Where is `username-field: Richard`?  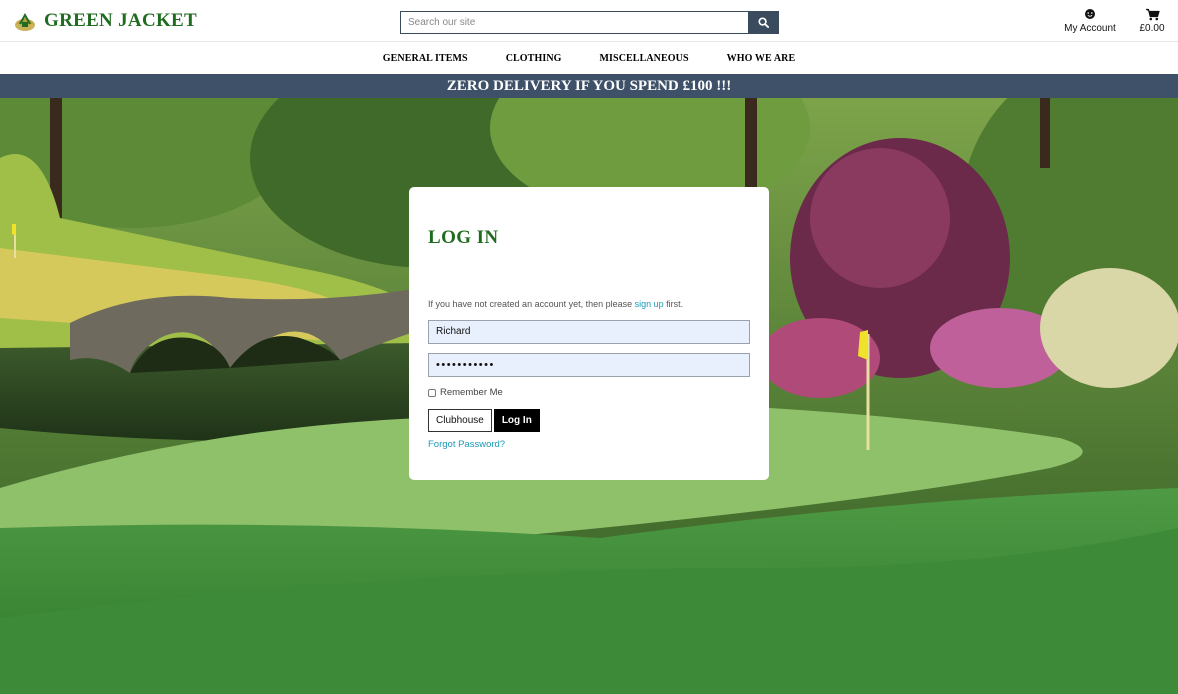 username-field: Richard is located at coordinates (589, 332).